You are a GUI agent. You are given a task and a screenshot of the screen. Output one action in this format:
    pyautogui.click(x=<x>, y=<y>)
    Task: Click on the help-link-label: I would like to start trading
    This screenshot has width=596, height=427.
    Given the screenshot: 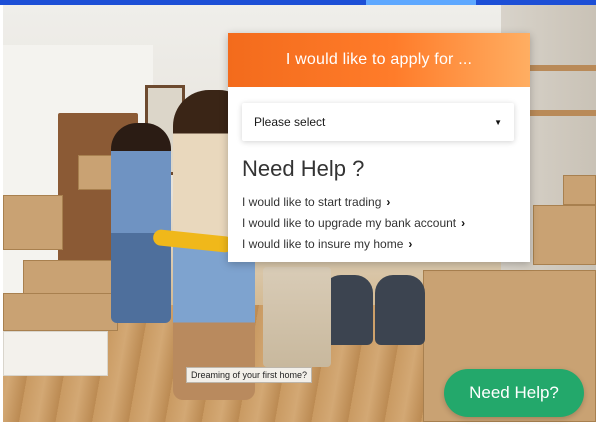 What is the action you would take?
    pyautogui.click(x=312, y=201)
    